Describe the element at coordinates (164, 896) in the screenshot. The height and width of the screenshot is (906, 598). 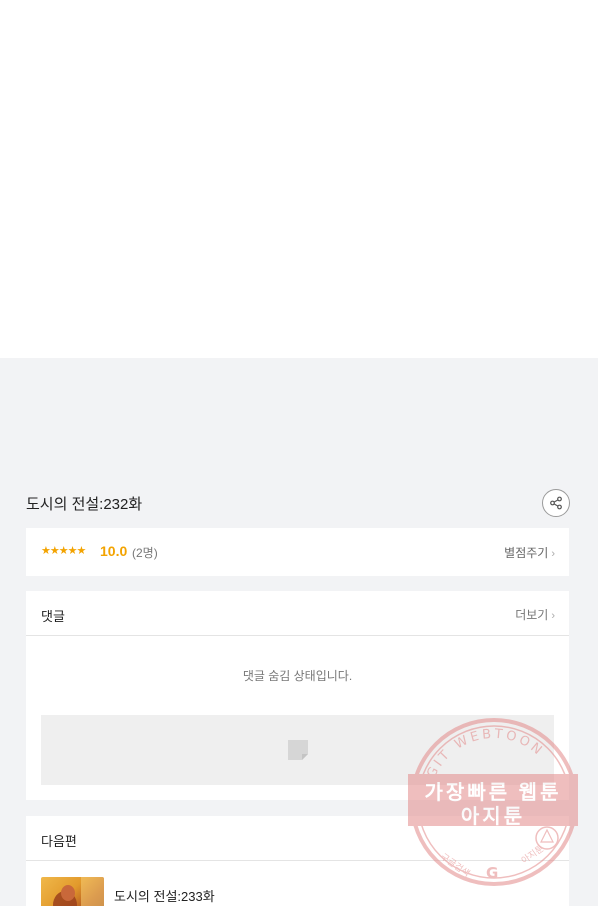
I see `next-episode-title: 도시의 전설:233화` at that location.